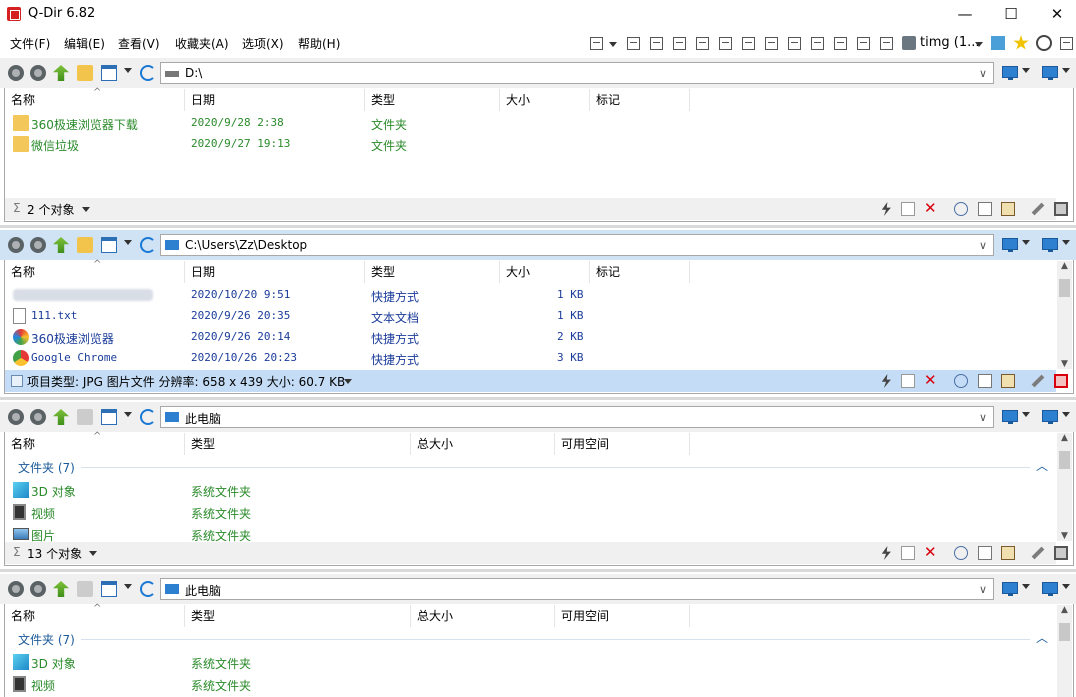 Image resolution: width=1076 pixels, height=697 pixels. Describe the element at coordinates (319, 43) in the screenshot. I see `menu-help: 帮助(H)` at that location.